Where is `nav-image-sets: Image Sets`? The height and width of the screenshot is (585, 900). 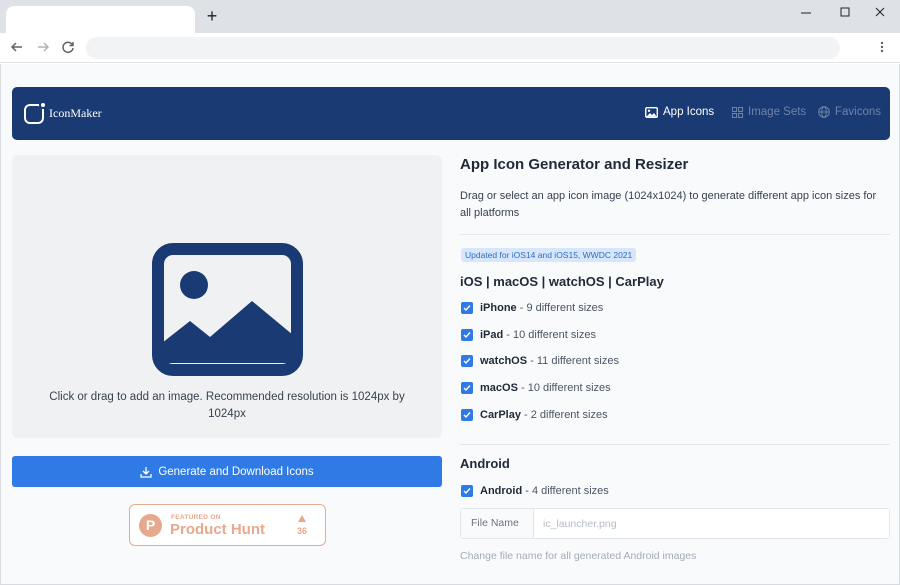
nav-image-sets: Image Sets is located at coordinates (769, 112).